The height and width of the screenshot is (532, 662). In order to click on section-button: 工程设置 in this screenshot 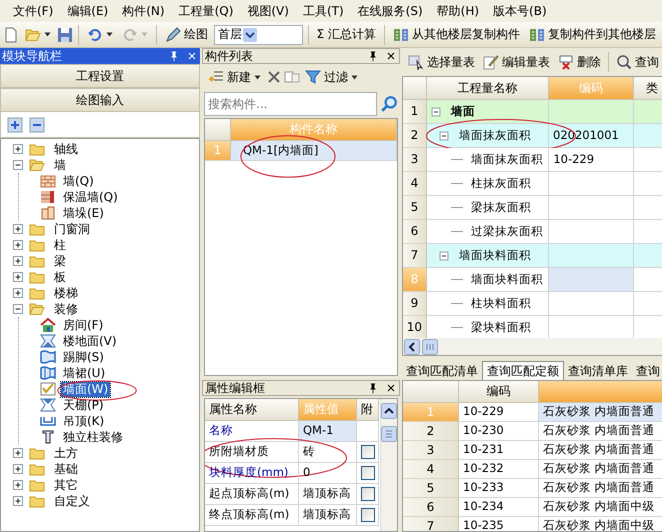, I will do `click(100, 76)`.